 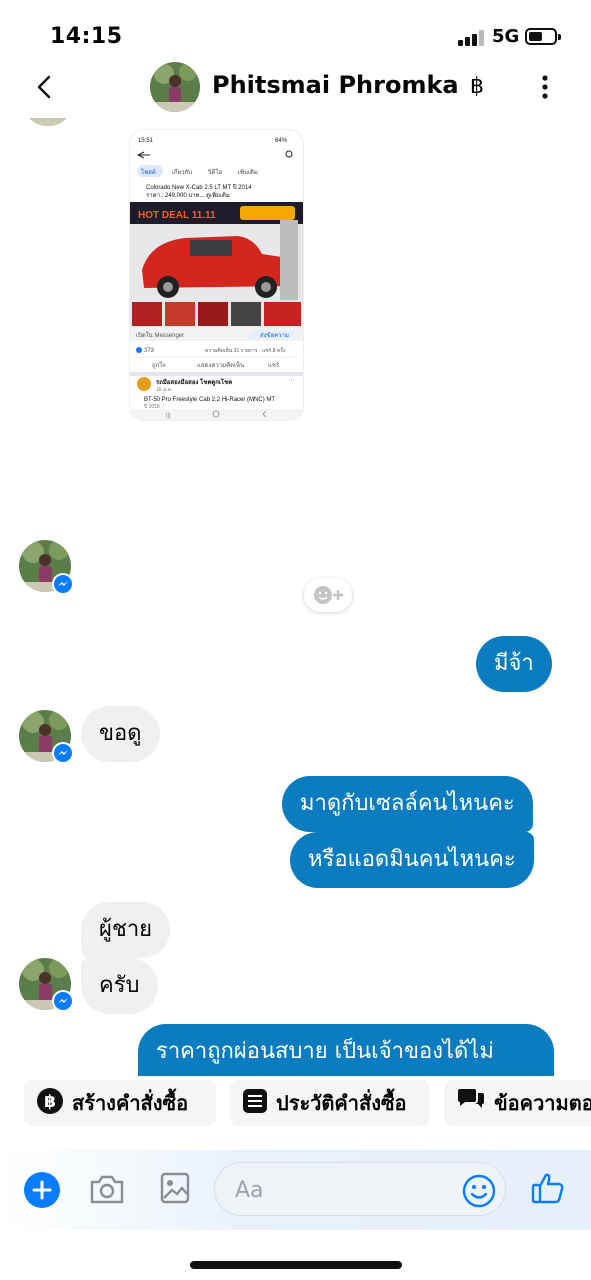 What do you see at coordinates (412, 860) in the screenshot?
I see `message-bubble-outgoing: หรือแอดมินคนไหนคะ` at bounding box center [412, 860].